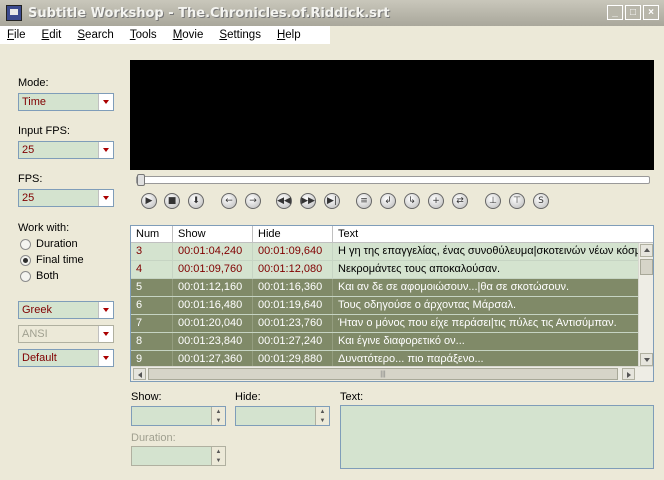 This screenshot has width=664, height=480. What do you see at coordinates (497, 437) in the screenshot?
I see `subtitle-text-field` at bounding box center [497, 437].